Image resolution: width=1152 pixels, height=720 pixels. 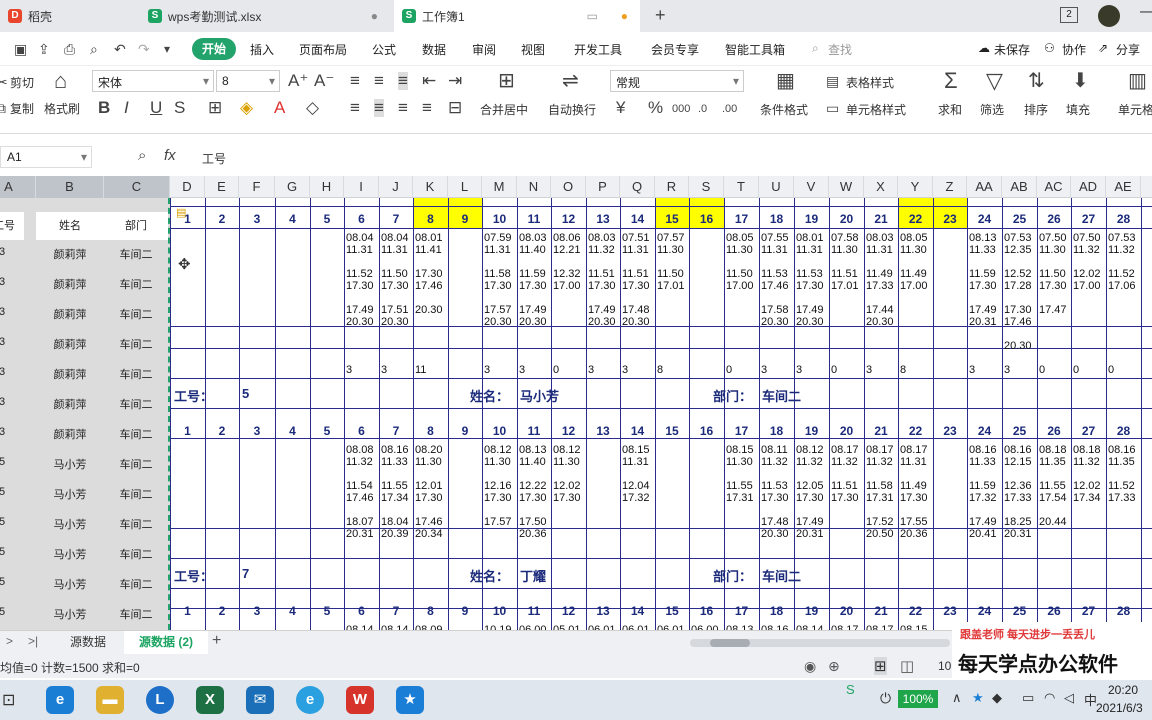 What do you see at coordinates (431, 492) in the screenshot?
I see `b2-time-cell: 08.20 11.30 12.01 17.30 17.46 20.34` at bounding box center [431, 492].